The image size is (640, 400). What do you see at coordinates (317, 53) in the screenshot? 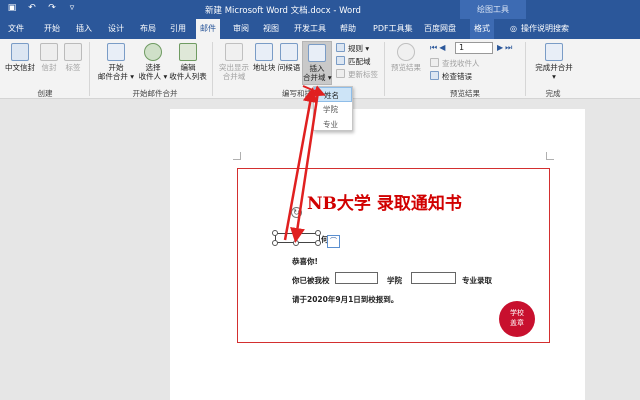
I see `merge-field-icon` at bounding box center [317, 53].